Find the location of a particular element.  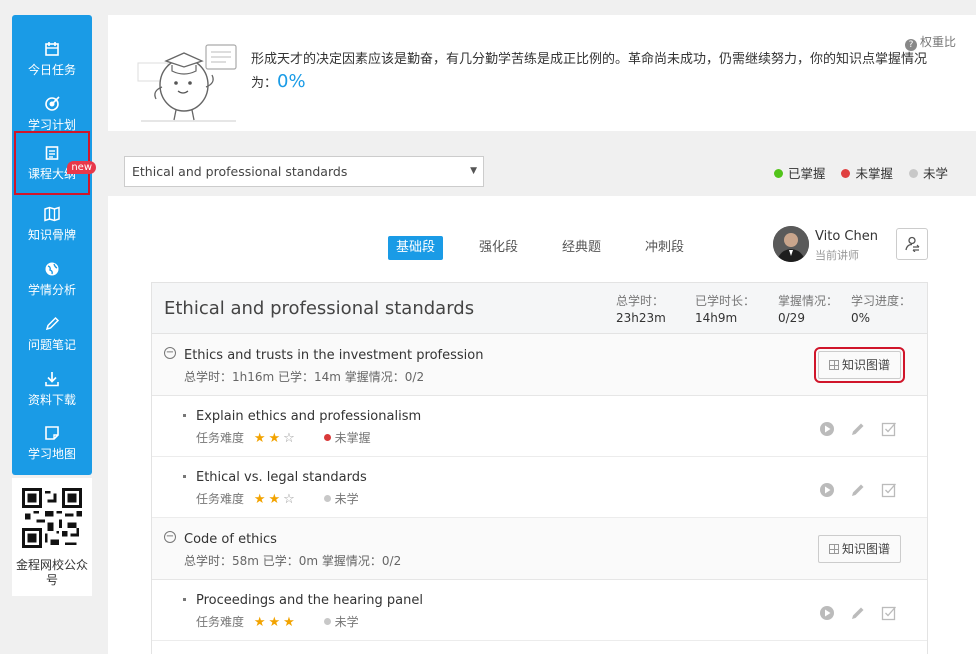

mascot-illustration is located at coordinates (187, 83).